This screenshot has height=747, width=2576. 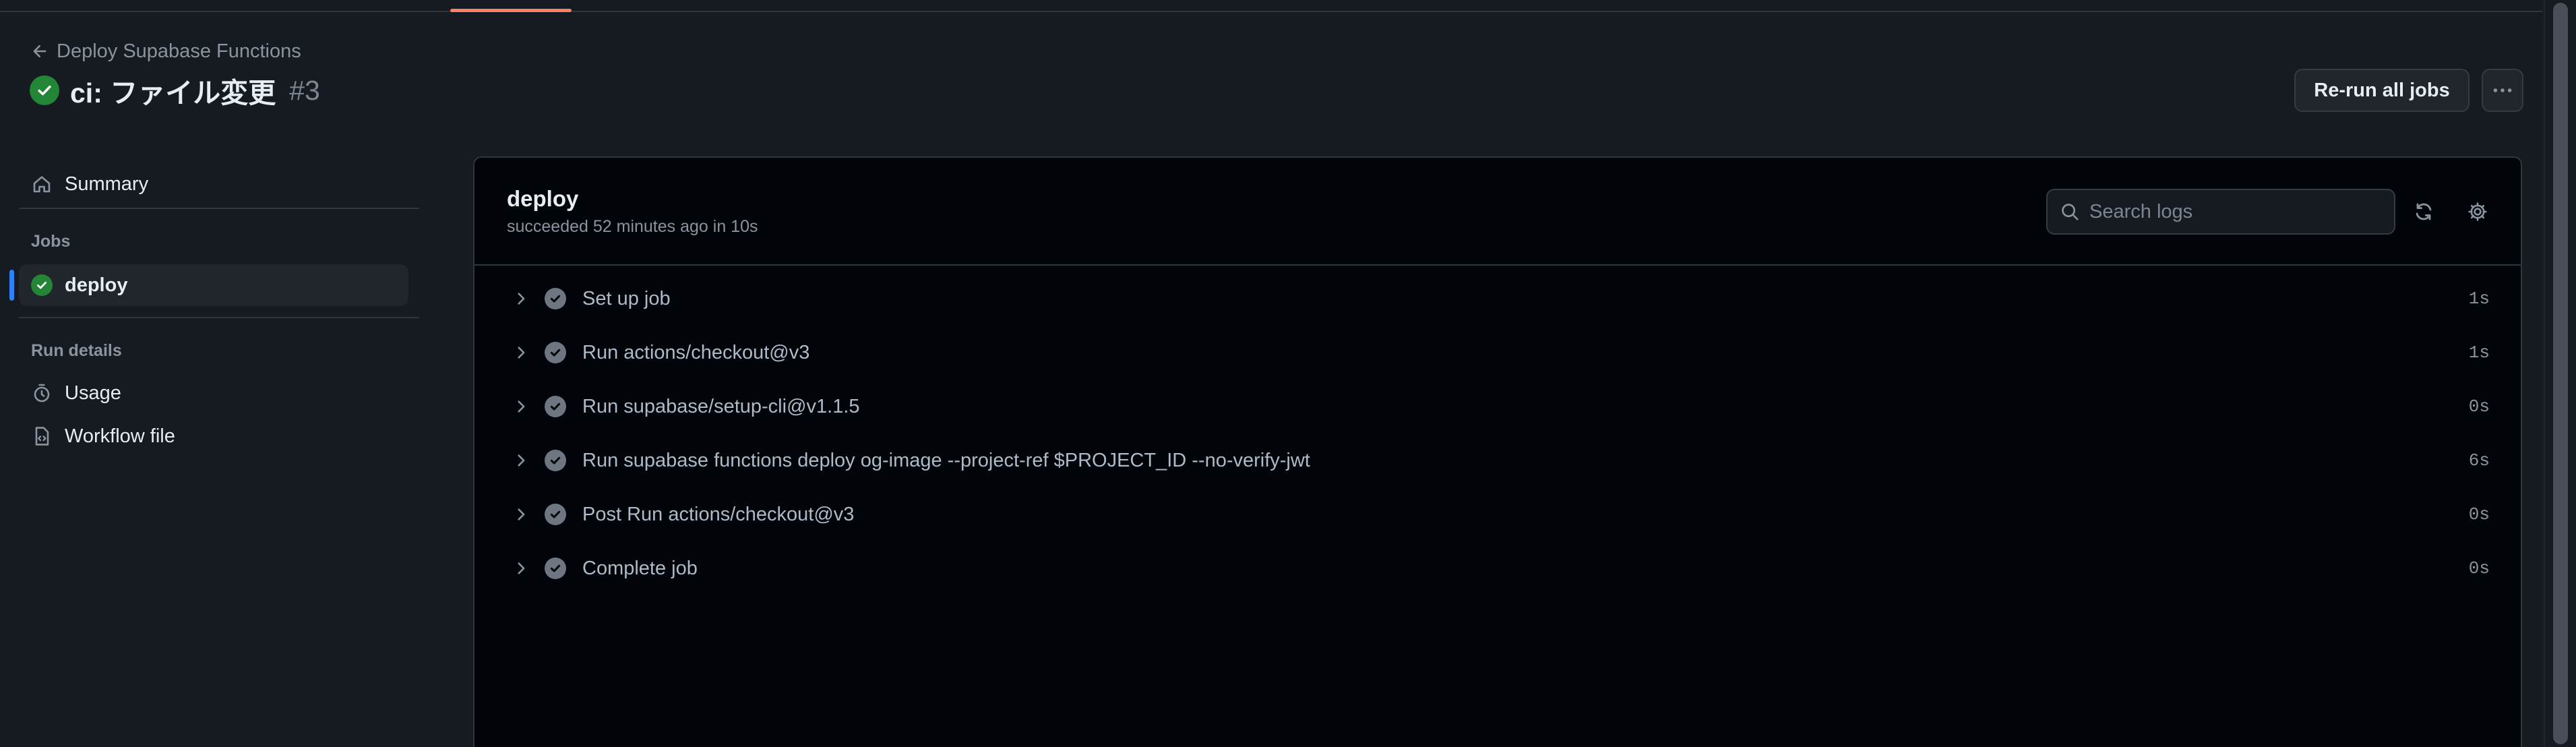 I want to click on job-header: deploy succeeded 52 minutes ago in 10s, so click(x=1498, y=212).